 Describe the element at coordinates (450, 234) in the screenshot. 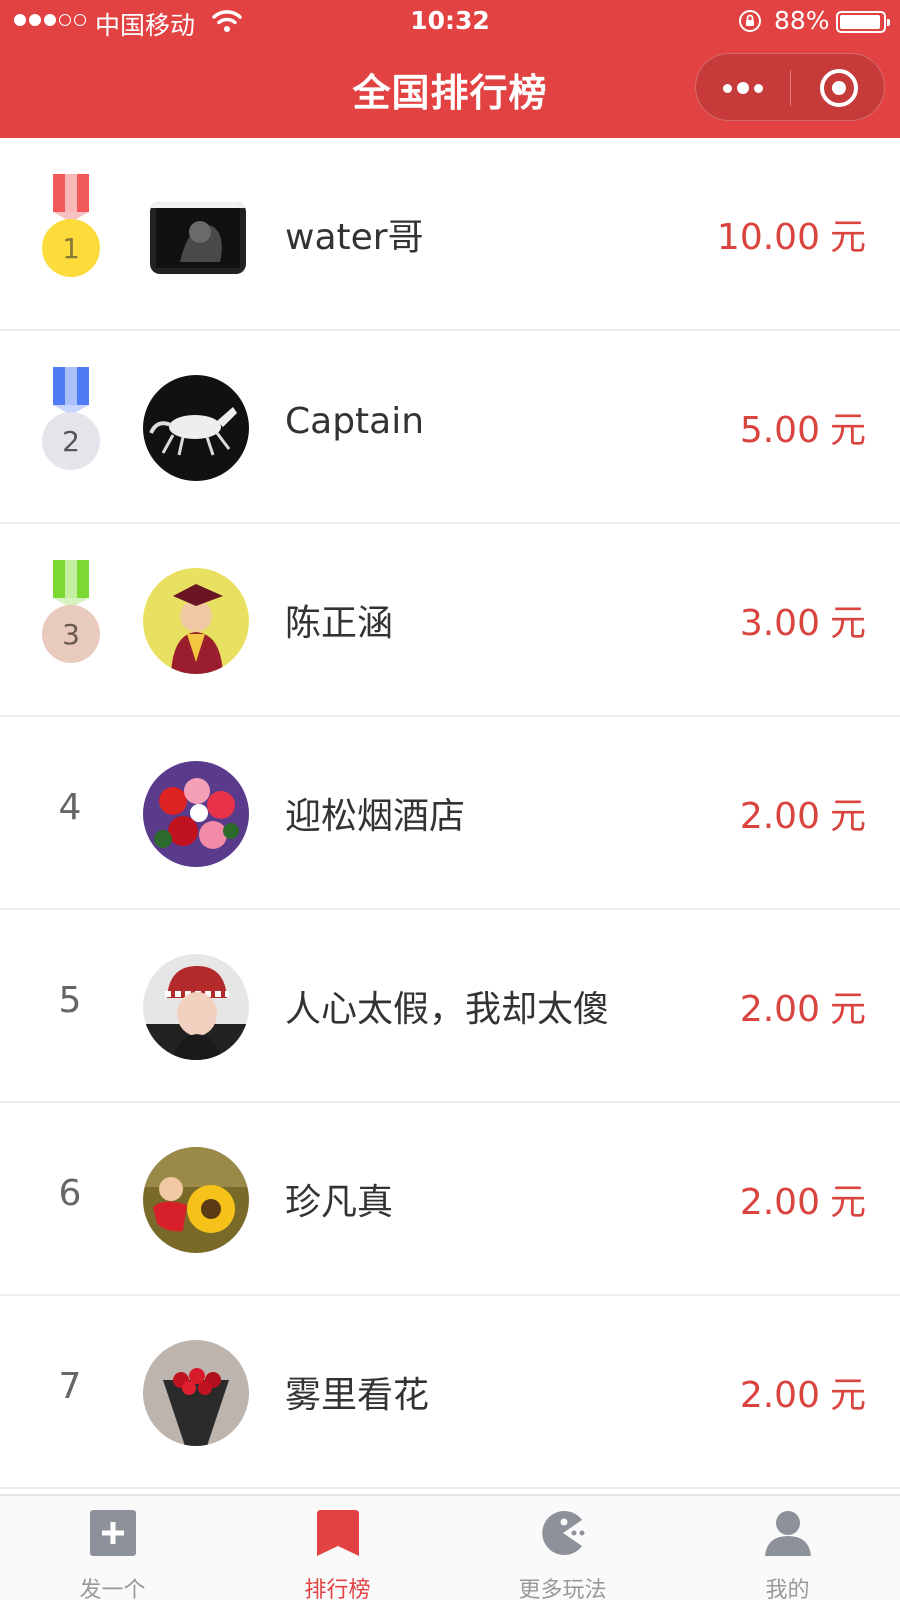

I see `ranking-row: 1 water哥 10.00 元` at that location.